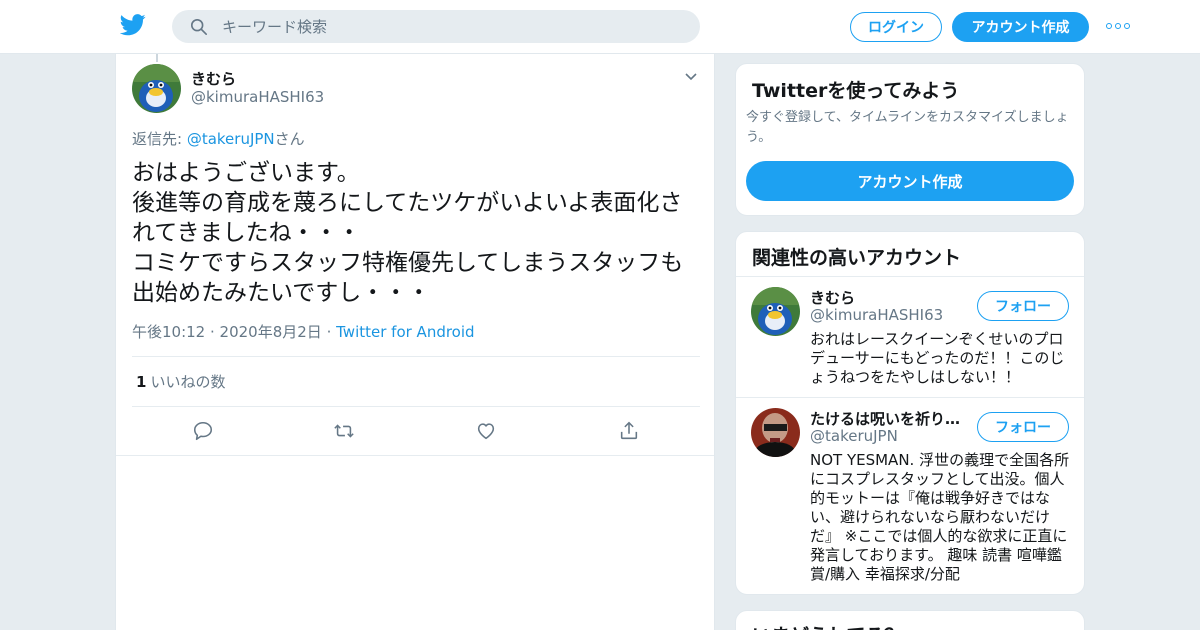 This screenshot has height=630, width=1200. What do you see at coordinates (907, 127) in the screenshot?
I see `signup-card-description: 今すぐ登録して、タイムラインをカスタマイズしましょう。` at bounding box center [907, 127].